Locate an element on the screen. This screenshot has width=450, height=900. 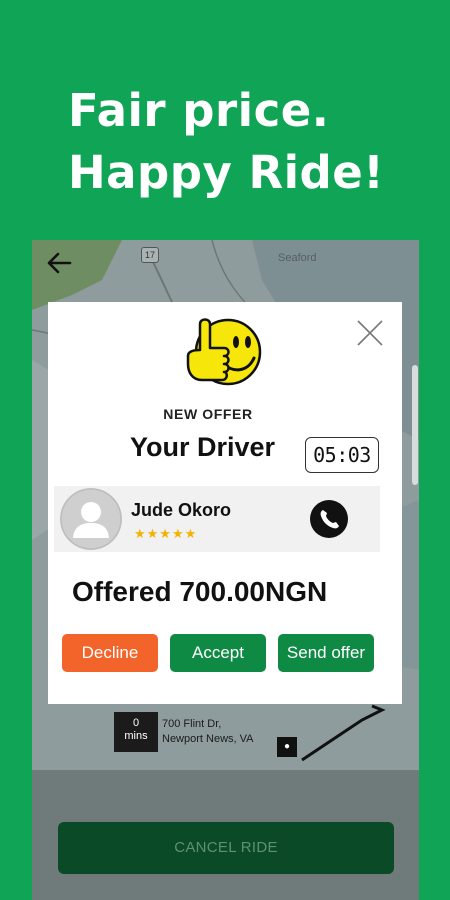
new-offer-label: NEW OFFER is located at coordinates (208, 414).